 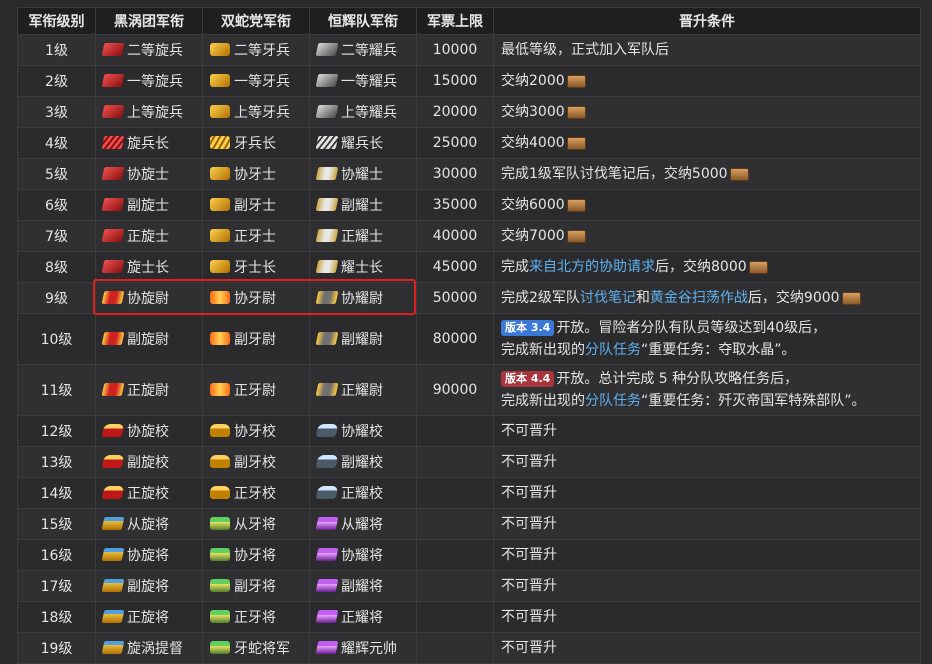 What do you see at coordinates (515, 267) in the screenshot?
I see `condition-text: 完成` at bounding box center [515, 267].